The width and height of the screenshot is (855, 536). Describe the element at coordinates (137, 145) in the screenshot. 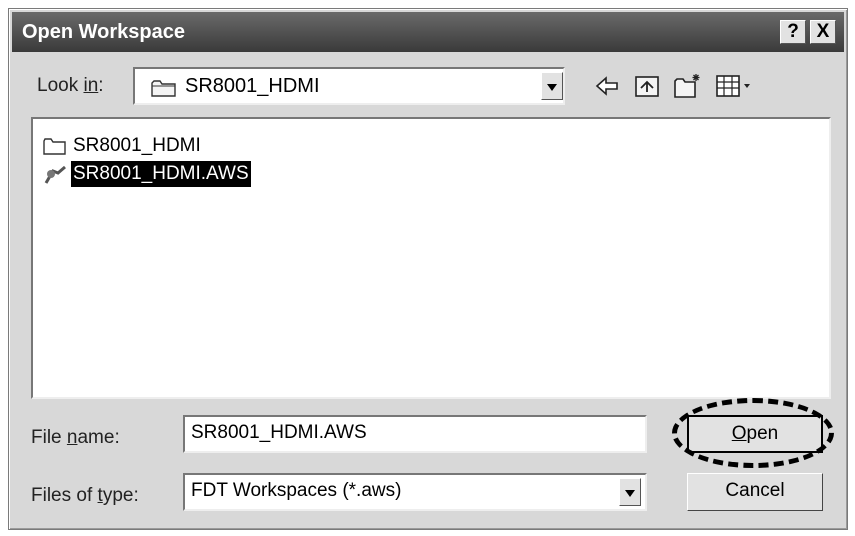

I see `list-item-label: SR8001_HDMI` at that location.